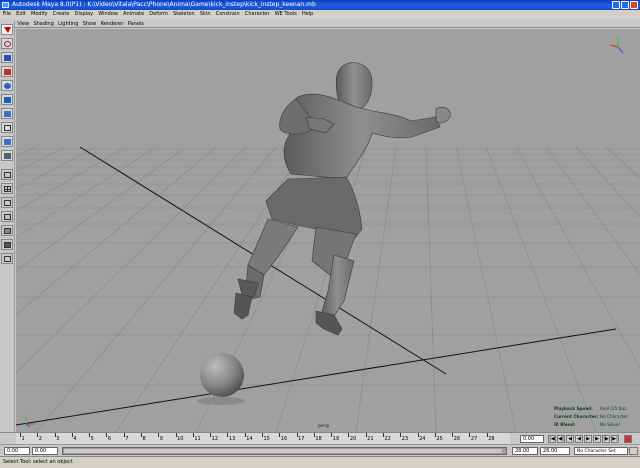 The height and width of the screenshot is (468, 640). I want to click on move-tool-button, so click(7, 71).